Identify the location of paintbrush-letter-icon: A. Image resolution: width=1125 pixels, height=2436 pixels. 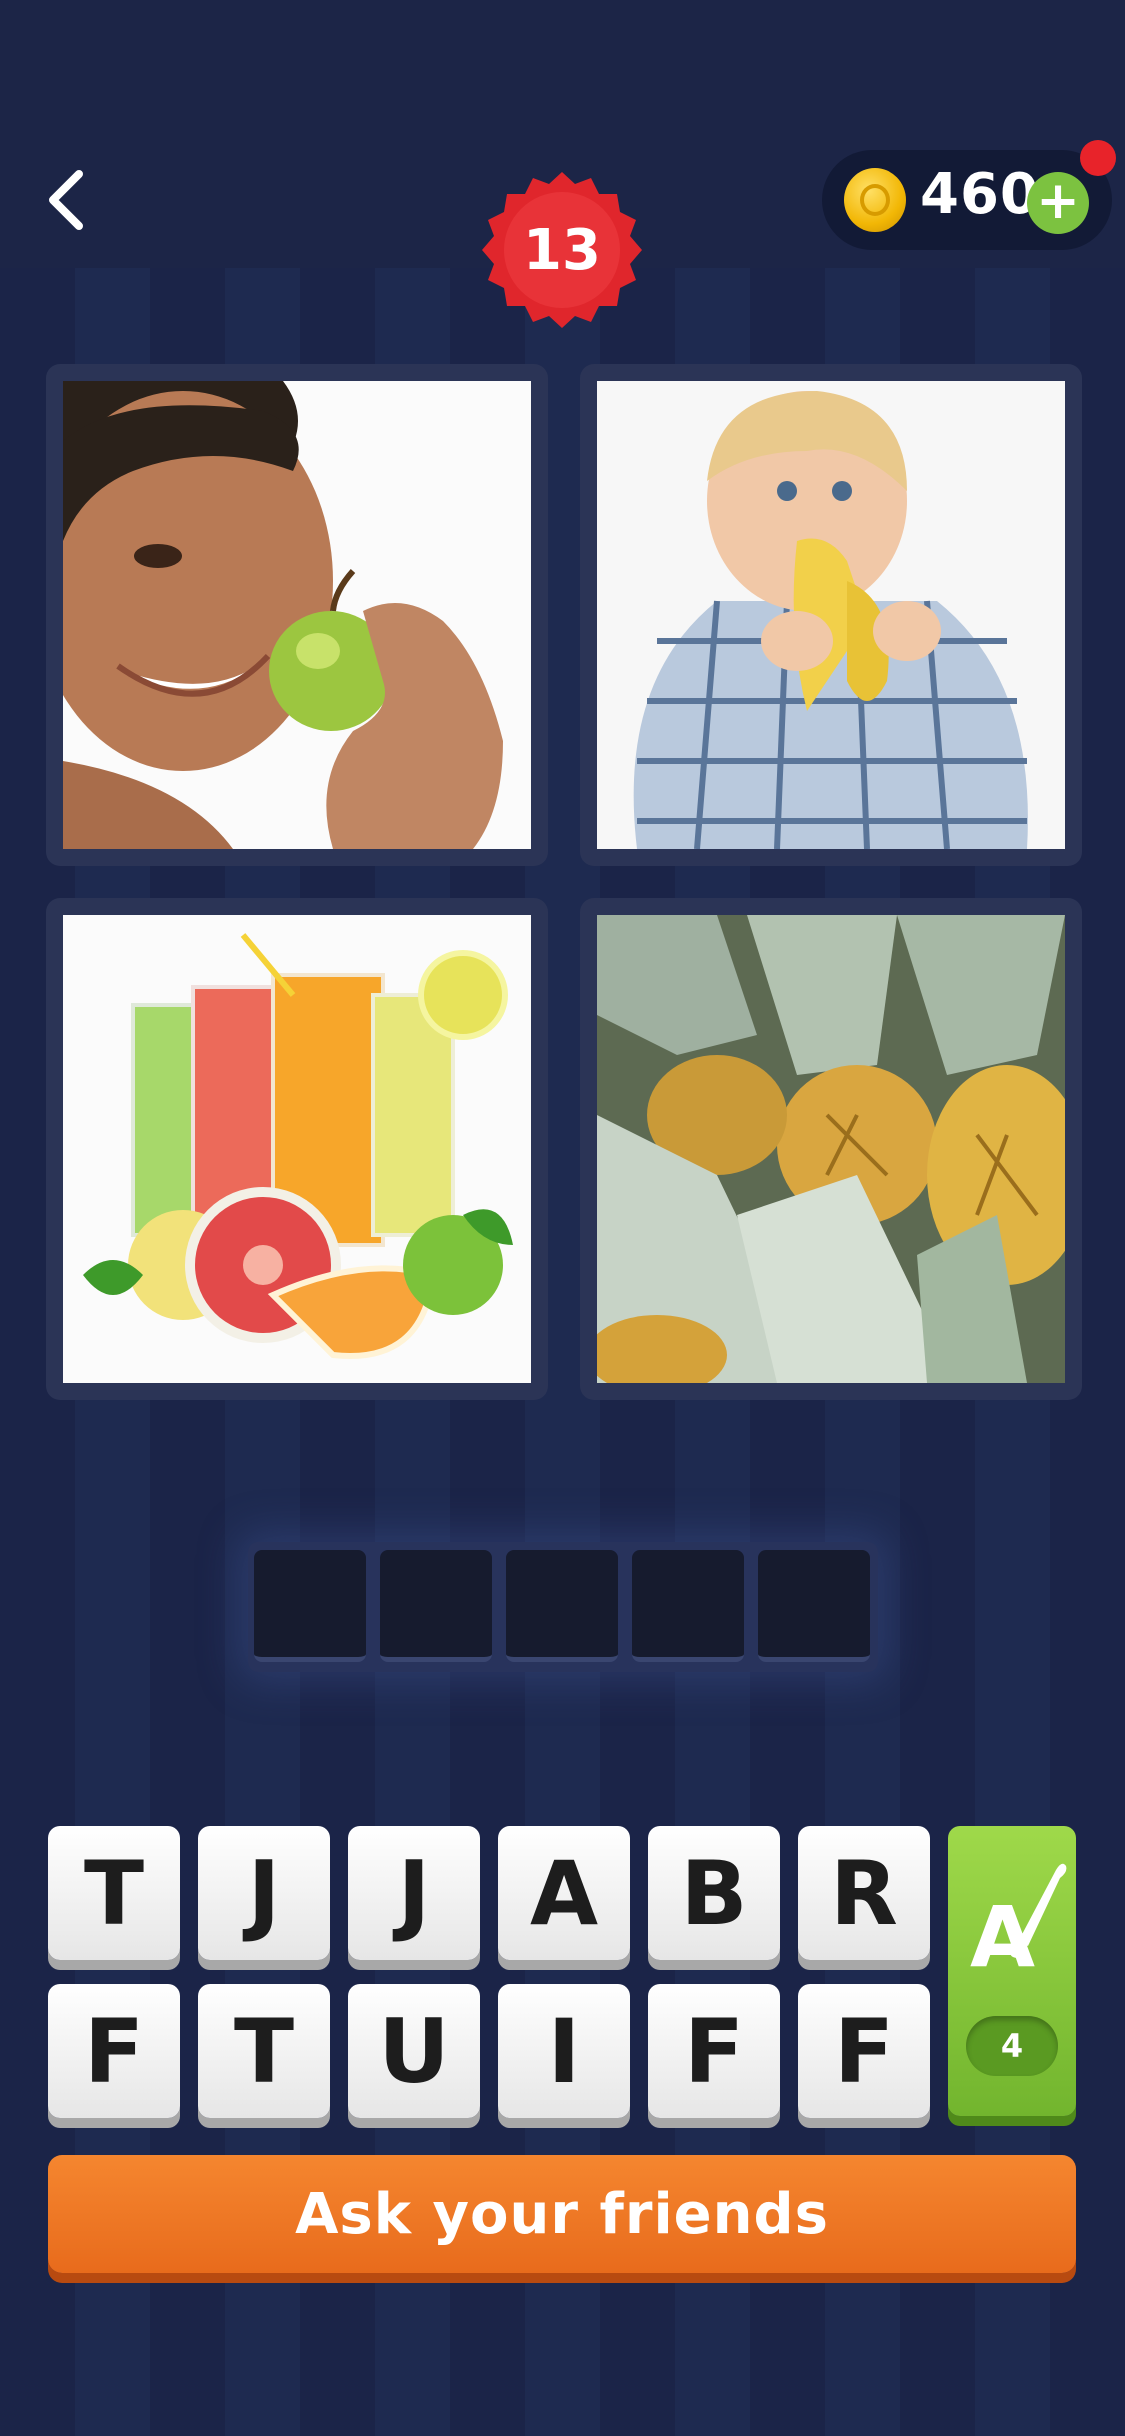
(1018, 1924).